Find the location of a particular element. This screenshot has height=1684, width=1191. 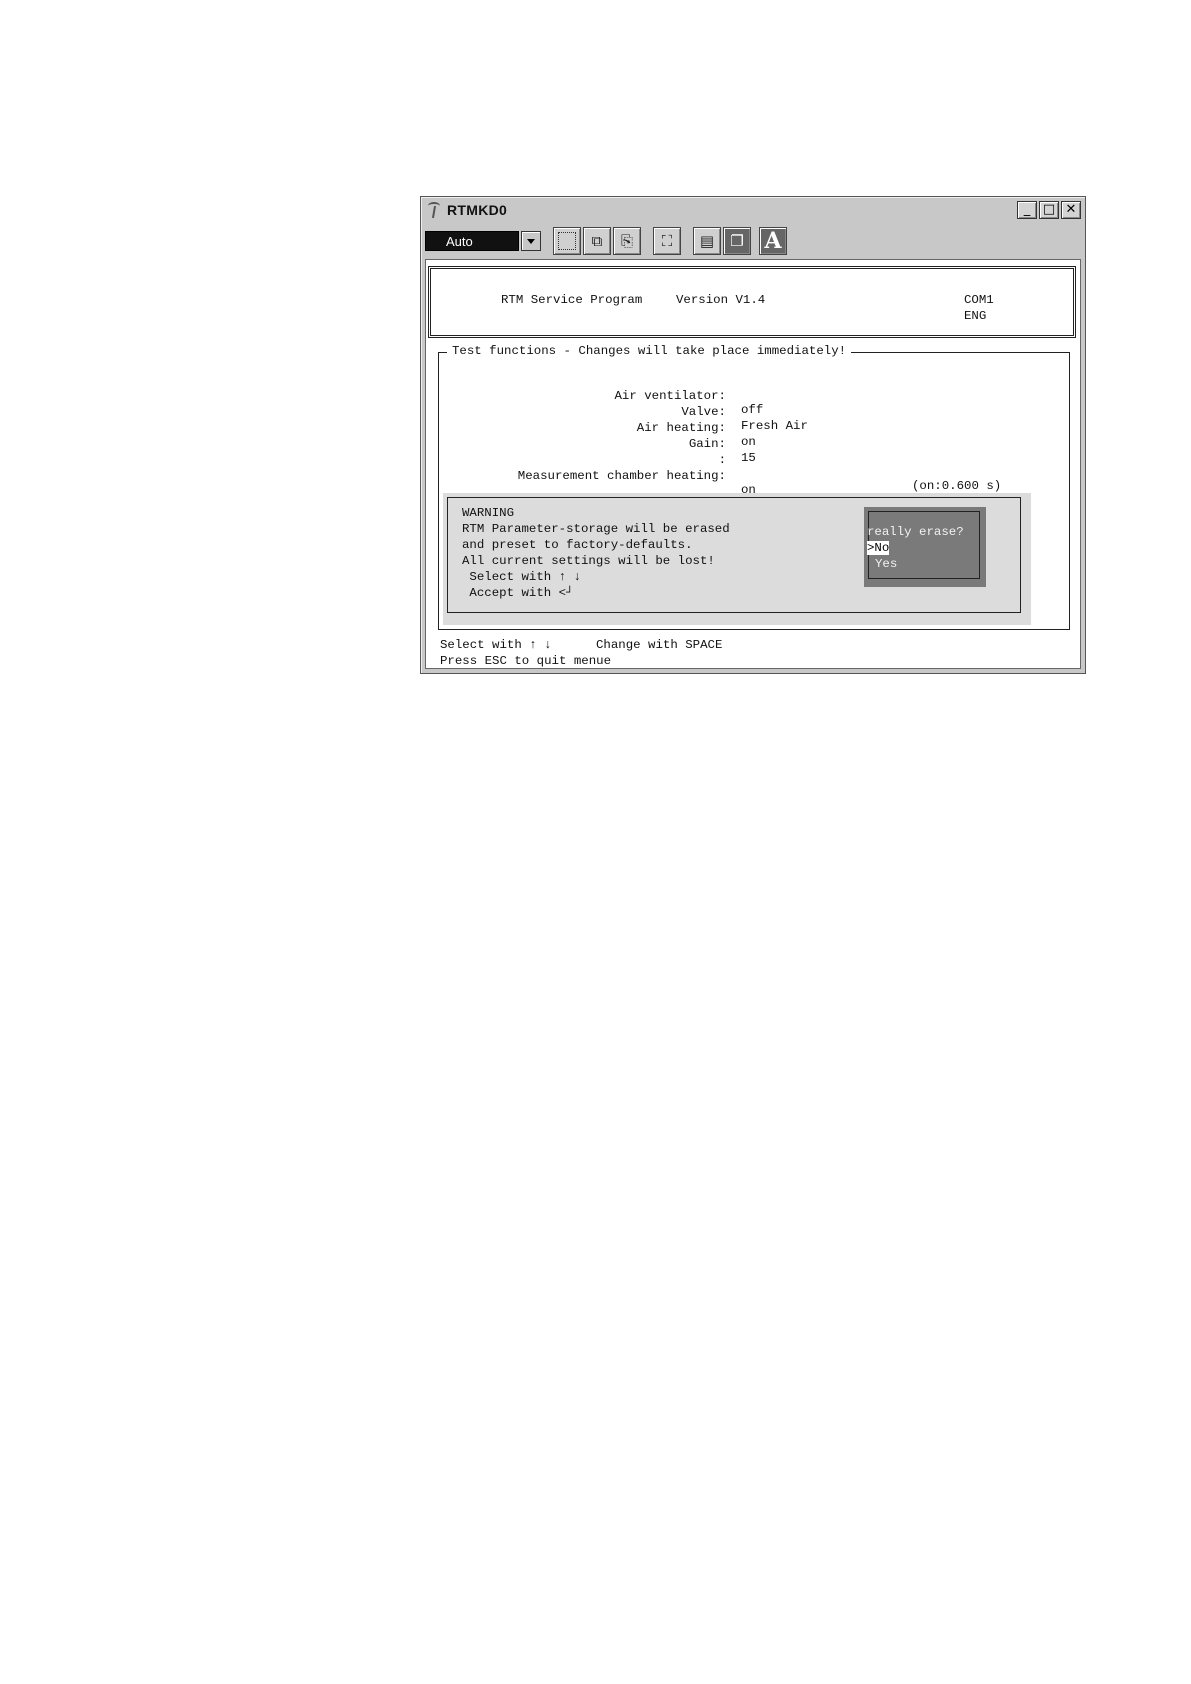

expand-icon: ⛶ is located at coordinates (667, 241).